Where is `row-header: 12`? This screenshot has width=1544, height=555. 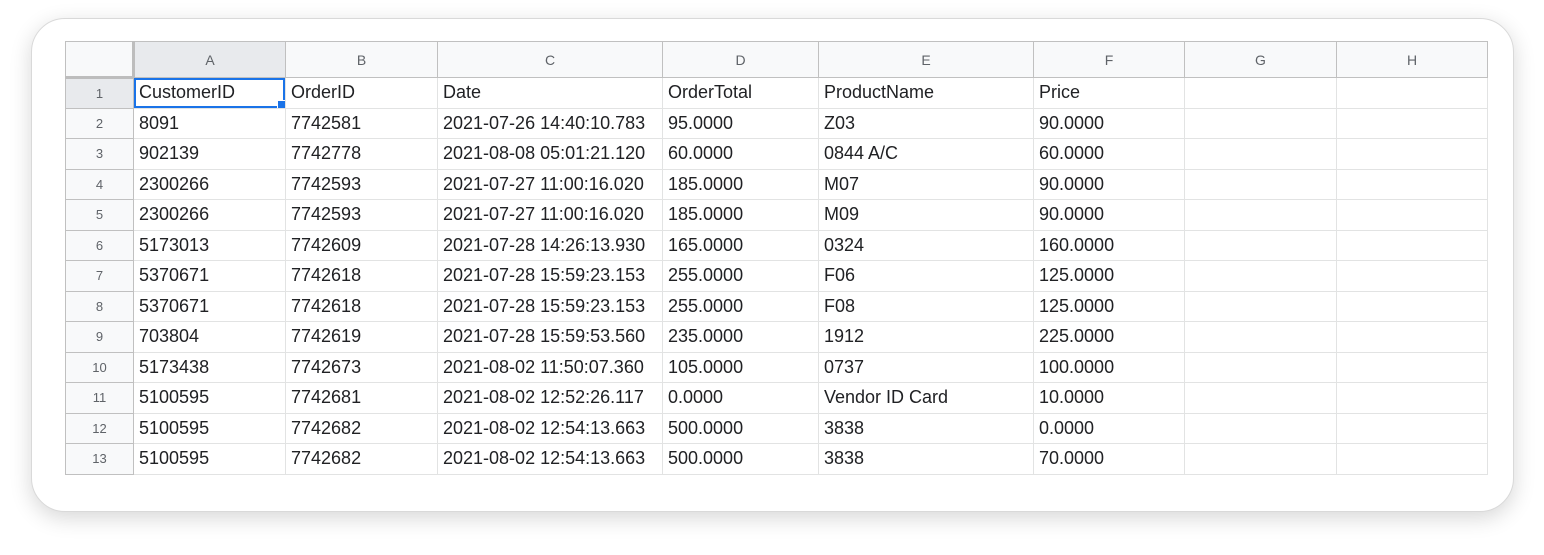
row-header: 12 is located at coordinates (99, 428).